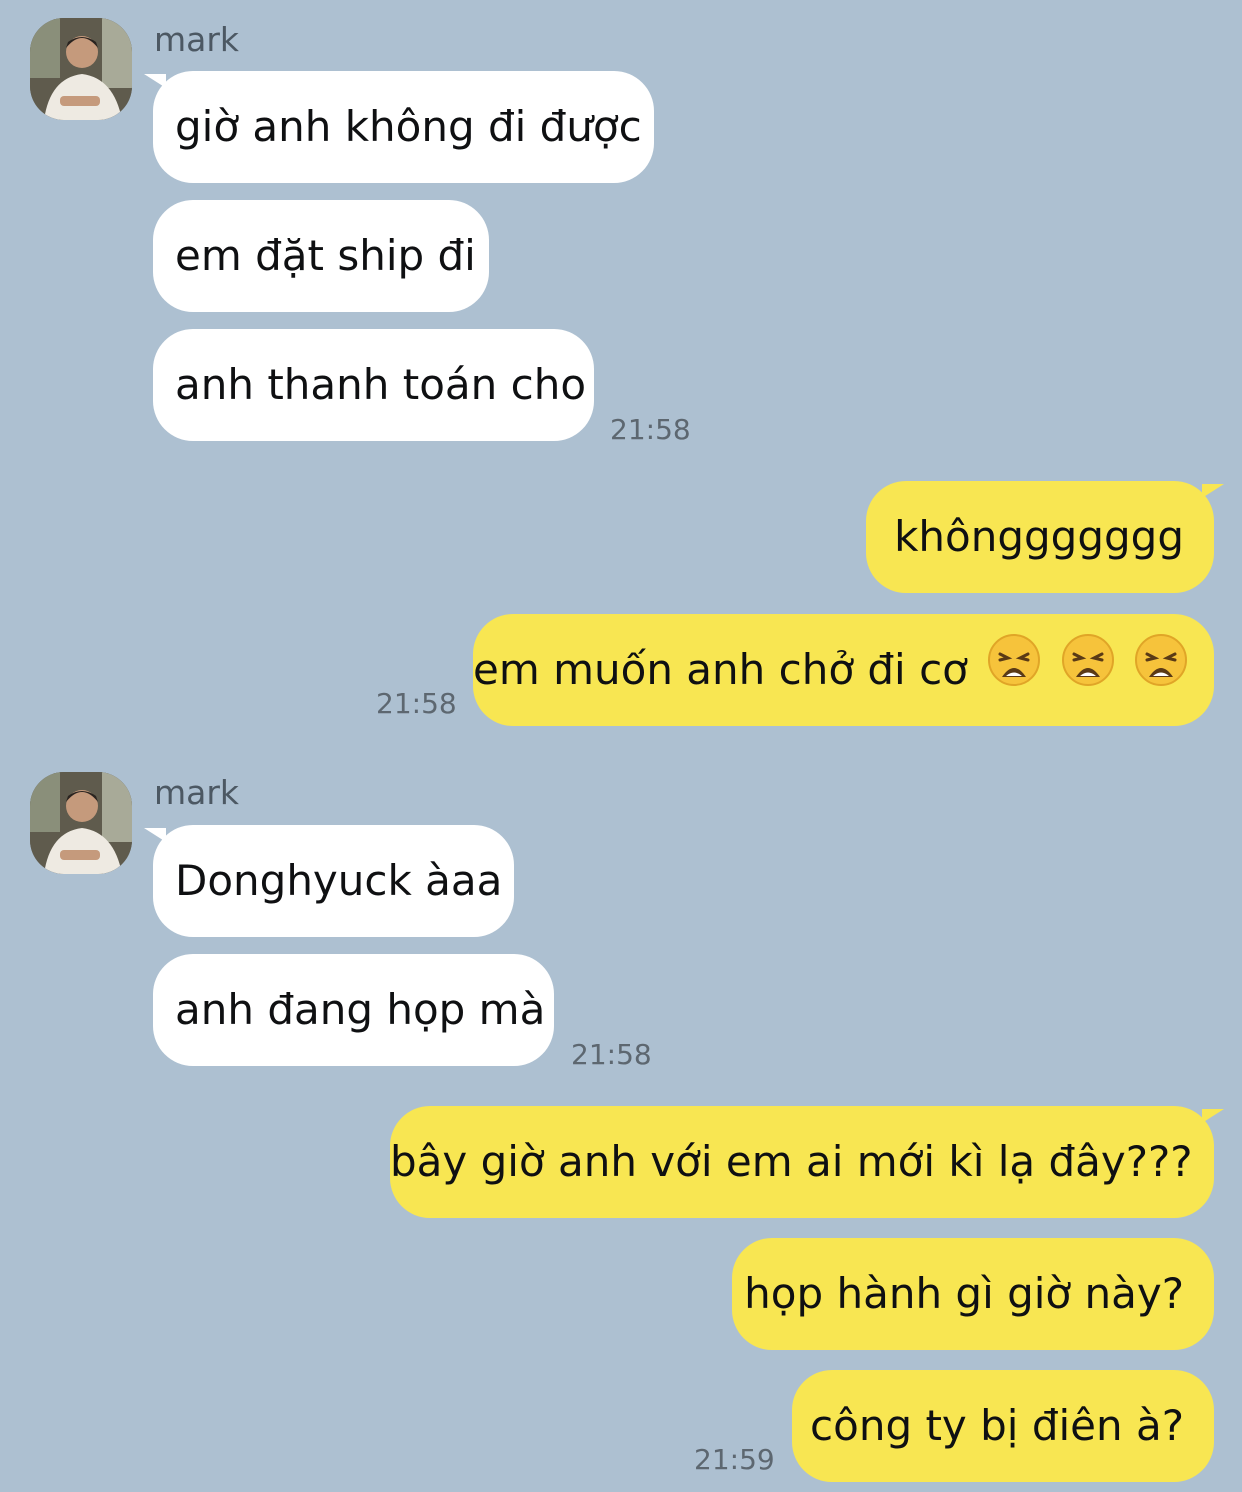 This screenshot has width=1242, height=1492. What do you see at coordinates (333, 881) in the screenshot?
I see `message-bubble-incoming: Donghyuck àaa` at bounding box center [333, 881].